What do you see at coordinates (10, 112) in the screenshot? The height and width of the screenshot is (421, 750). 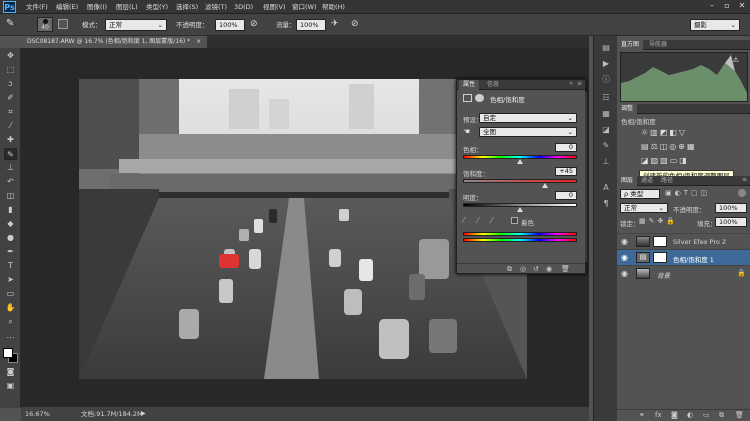 I see `crop-tool-icon: ⌗` at bounding box center [10, 112].